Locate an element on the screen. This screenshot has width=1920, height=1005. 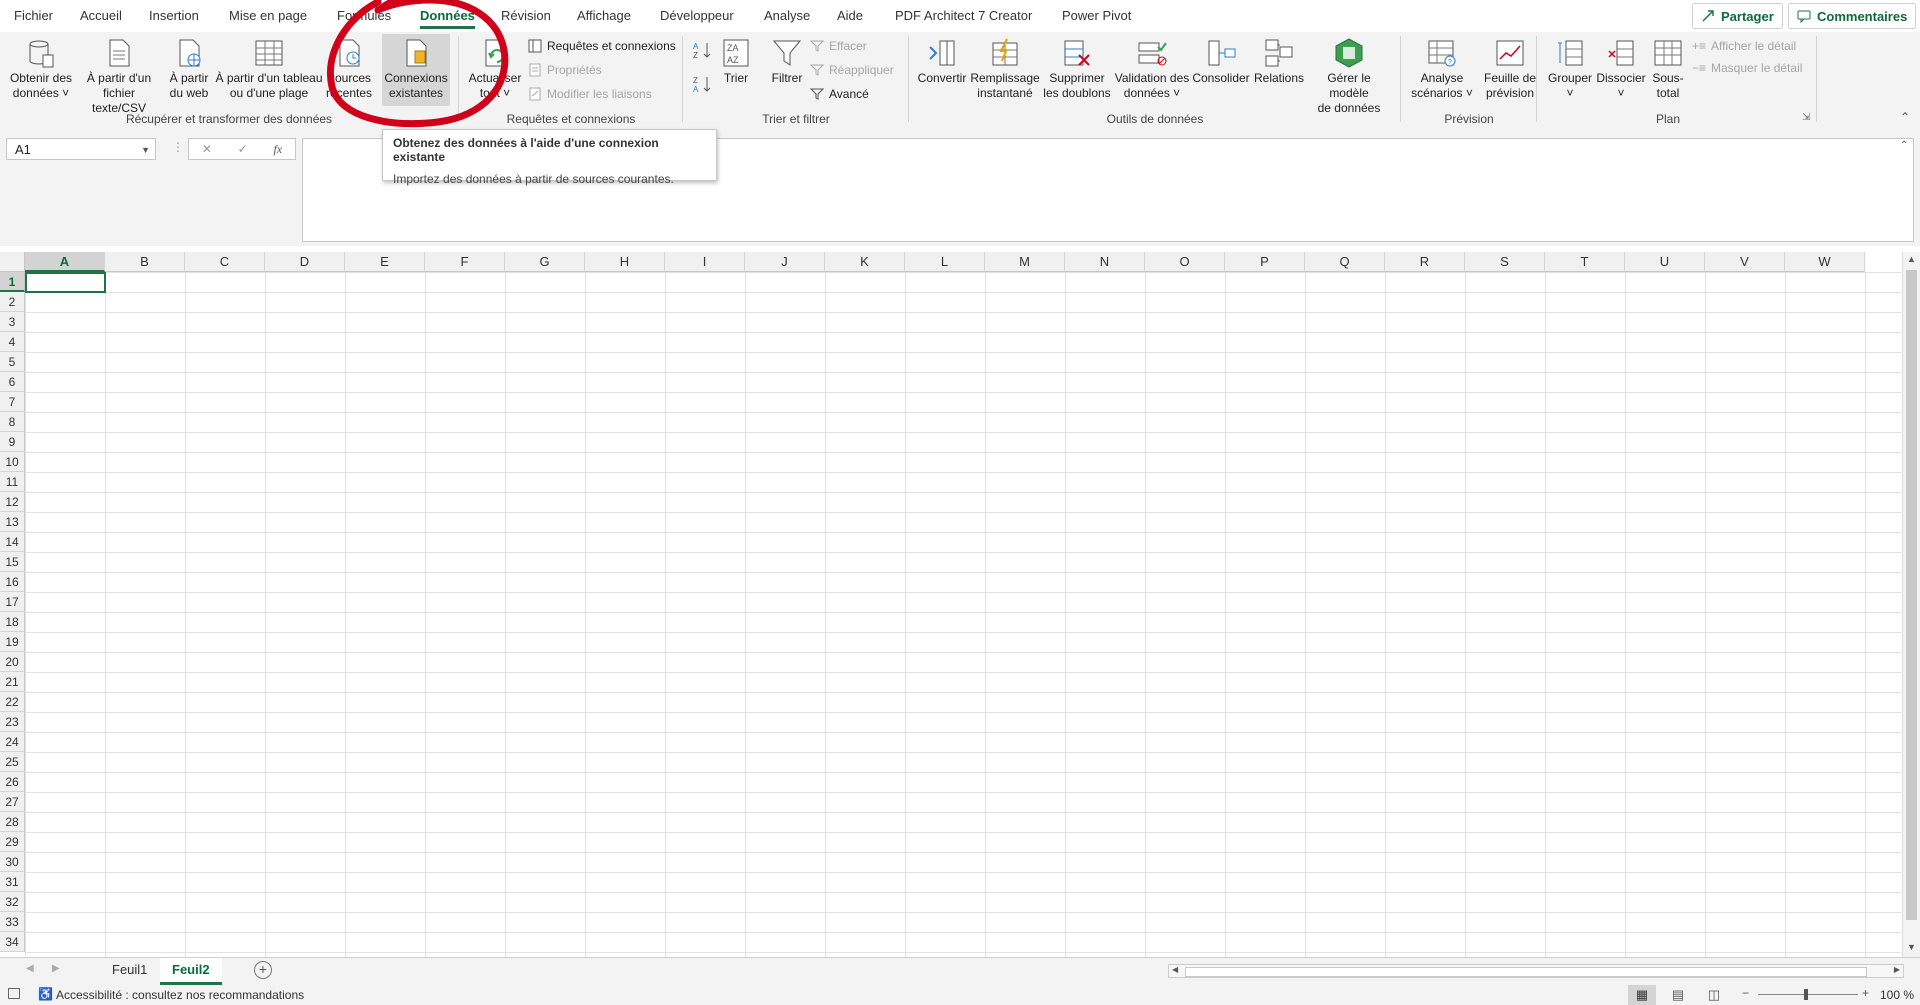
hide-detail-button: −≡ Masquer le détail is located at coordinates (1747, 68).